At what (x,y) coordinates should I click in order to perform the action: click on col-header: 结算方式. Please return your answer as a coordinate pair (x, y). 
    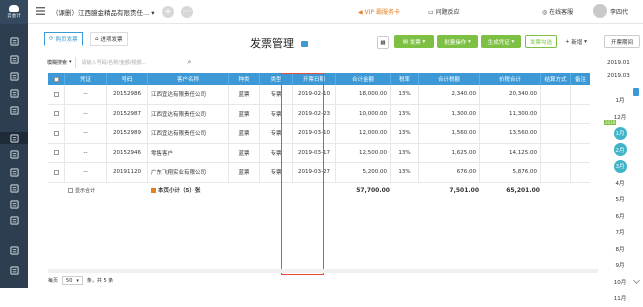
    Looking at the image, I should click on (556, 79).